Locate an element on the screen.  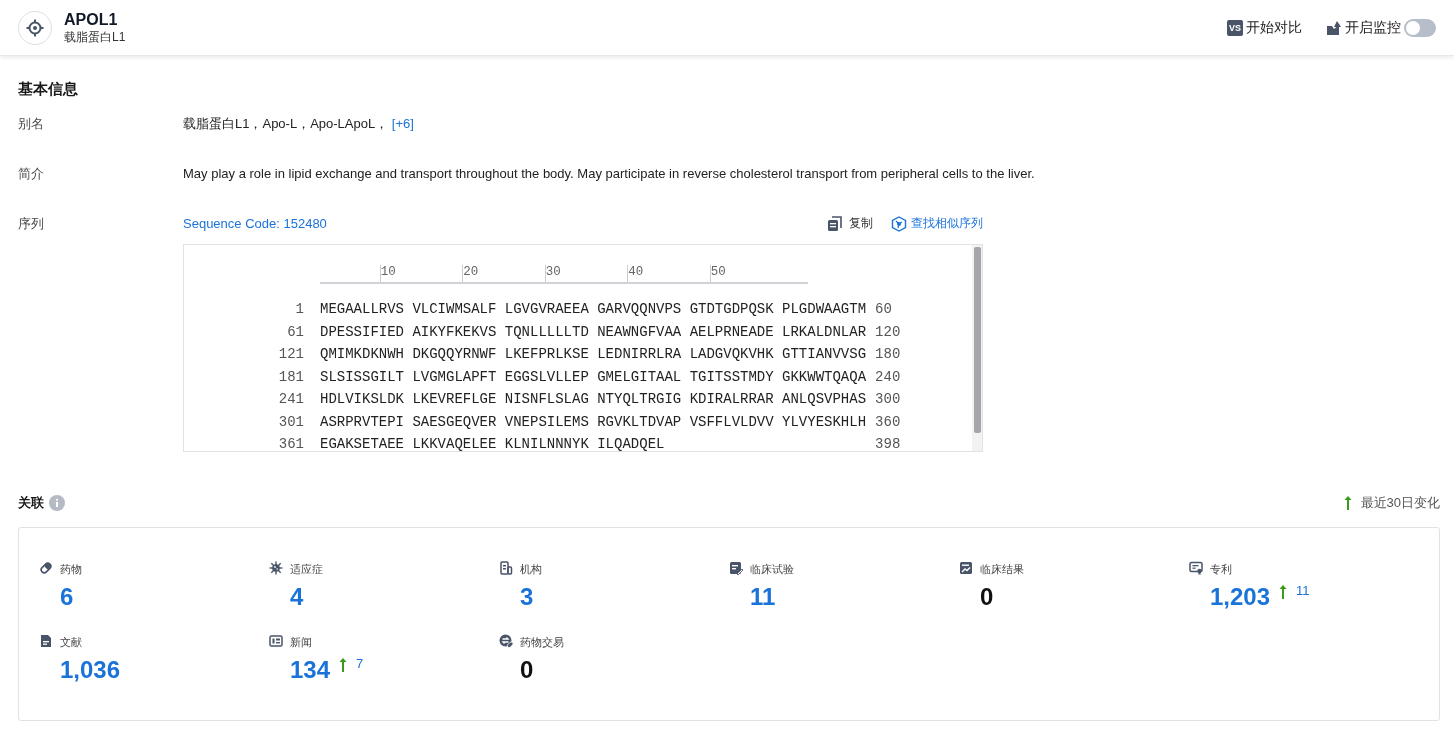
sequence-chunk: KLNILNNNYK is located at coordinates (547, 444).